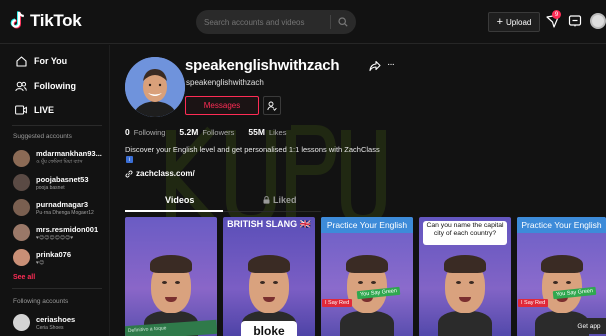 This screenshot has height=336, width=606. I want to click on profile-link-text: zachclass.com/, so click(165, 173).